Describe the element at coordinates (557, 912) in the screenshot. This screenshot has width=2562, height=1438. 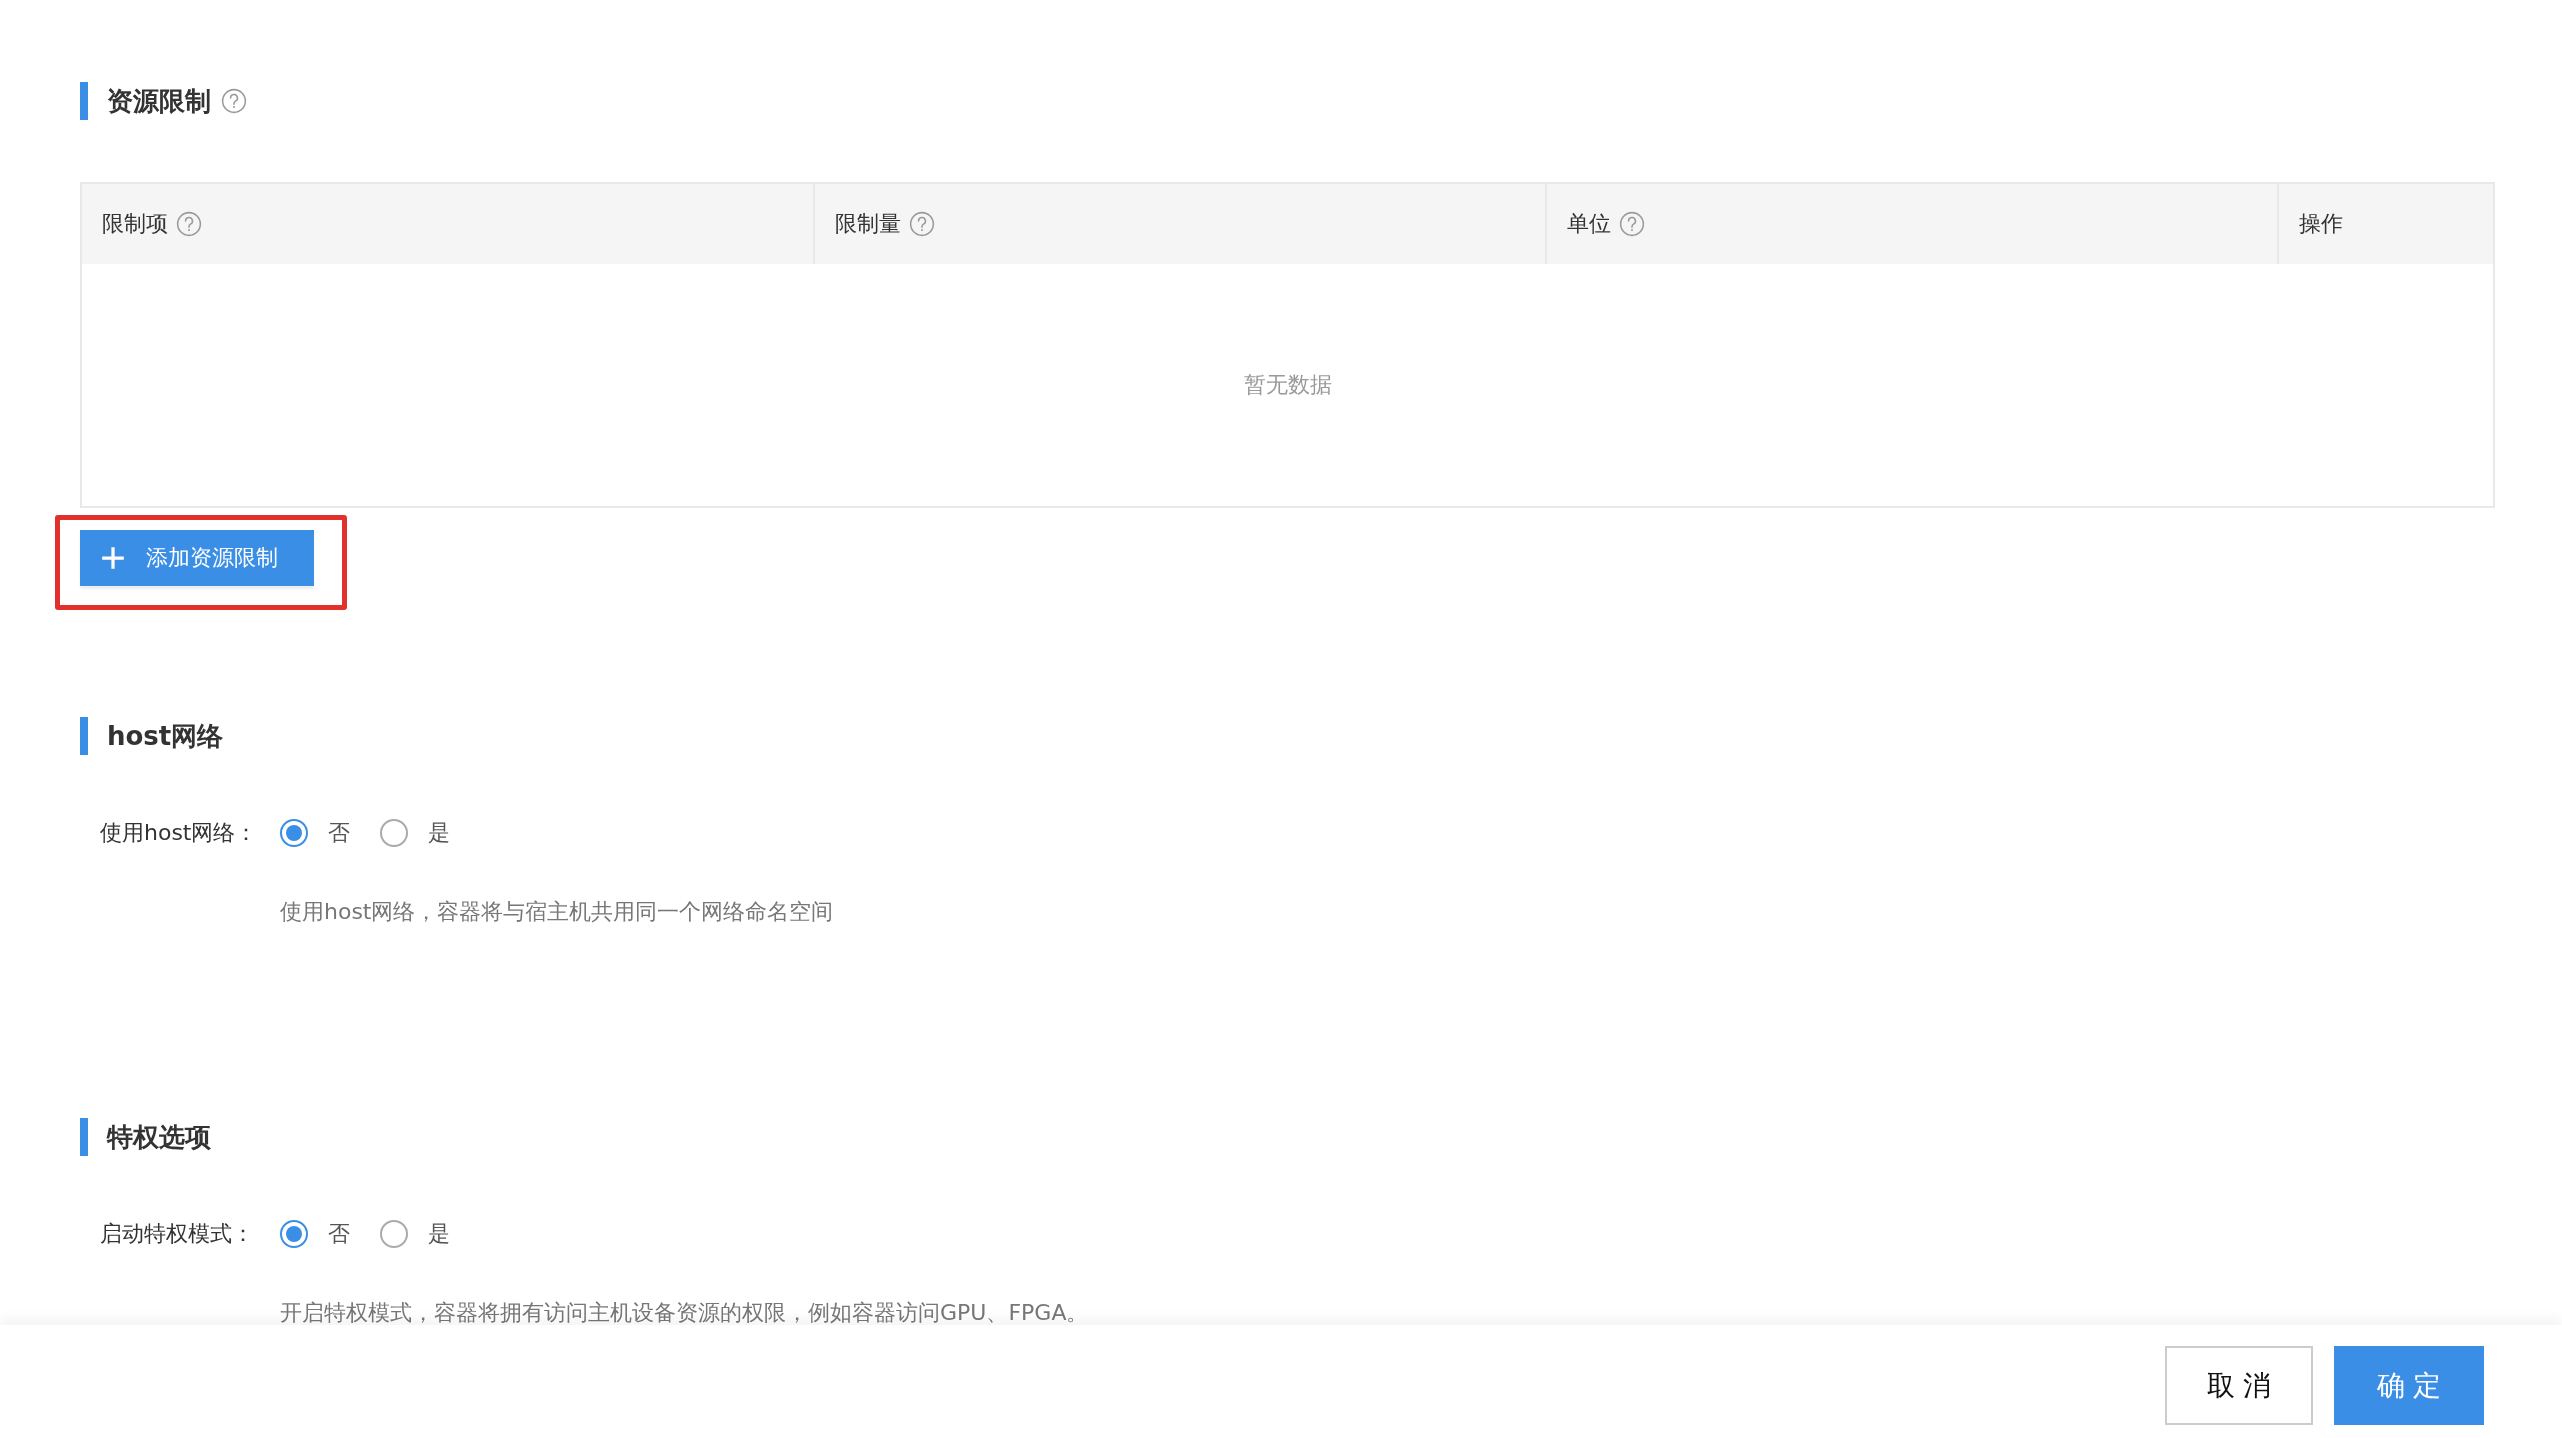
I see `help-text: 使用host网络，容器将与宿主机共用同一个网络命名空间` at that location.